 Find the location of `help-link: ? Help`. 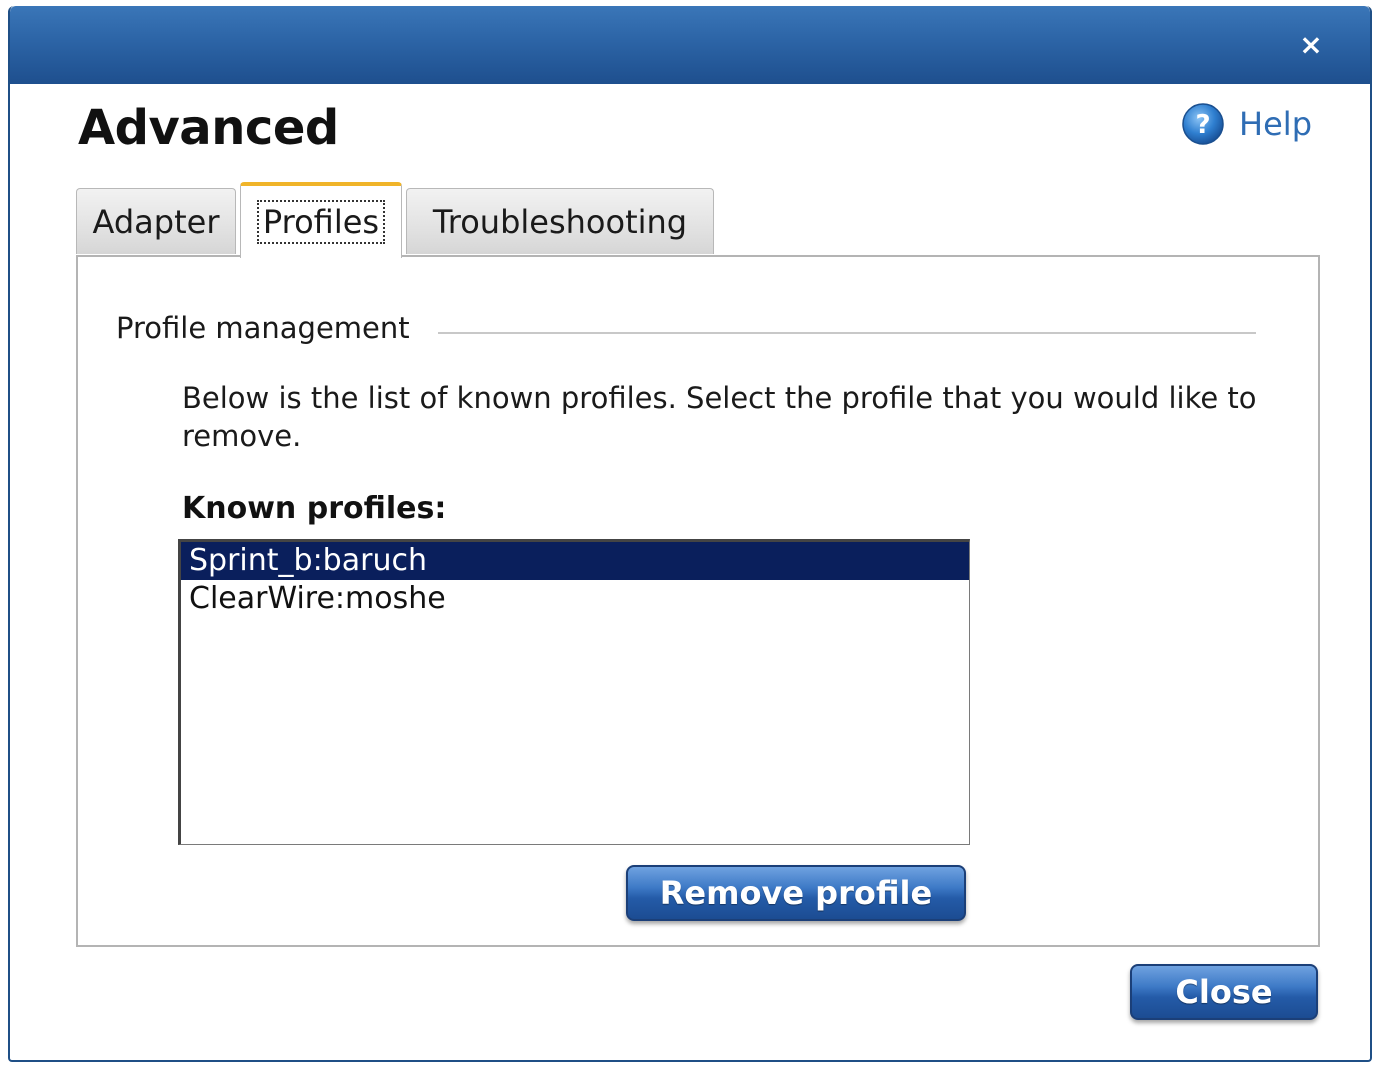

help-link: ? Help is located at coordinates (1246, 124).